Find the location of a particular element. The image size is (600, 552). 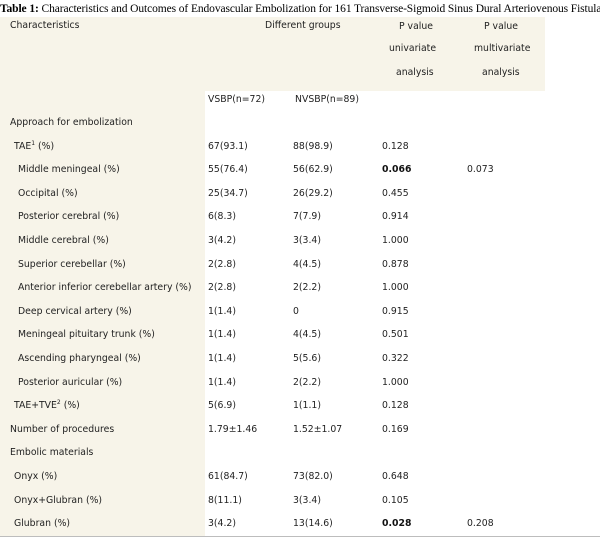

row-label: Number of procedures is located at coordinates (62, 429).